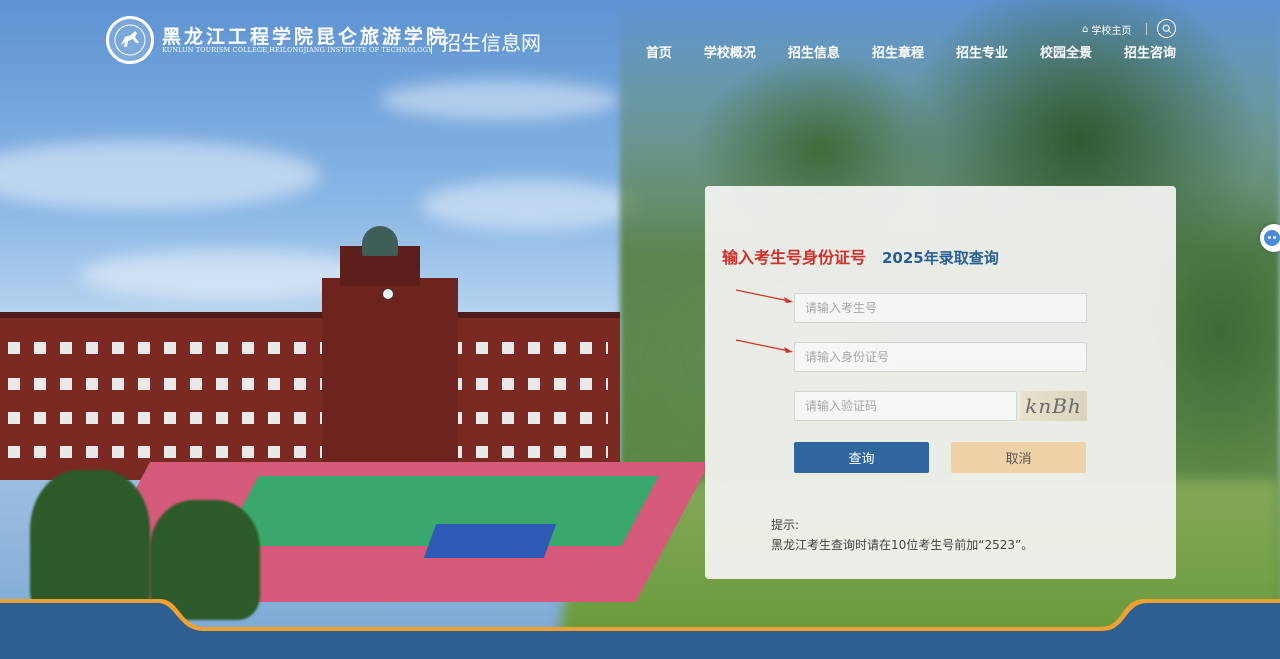 The width and height of the screenshot is (1280, 659). Describe the element at coordinates (1066, 54) in the screenshot. I see `nav-item-campus-view: 校园全景` at that location.